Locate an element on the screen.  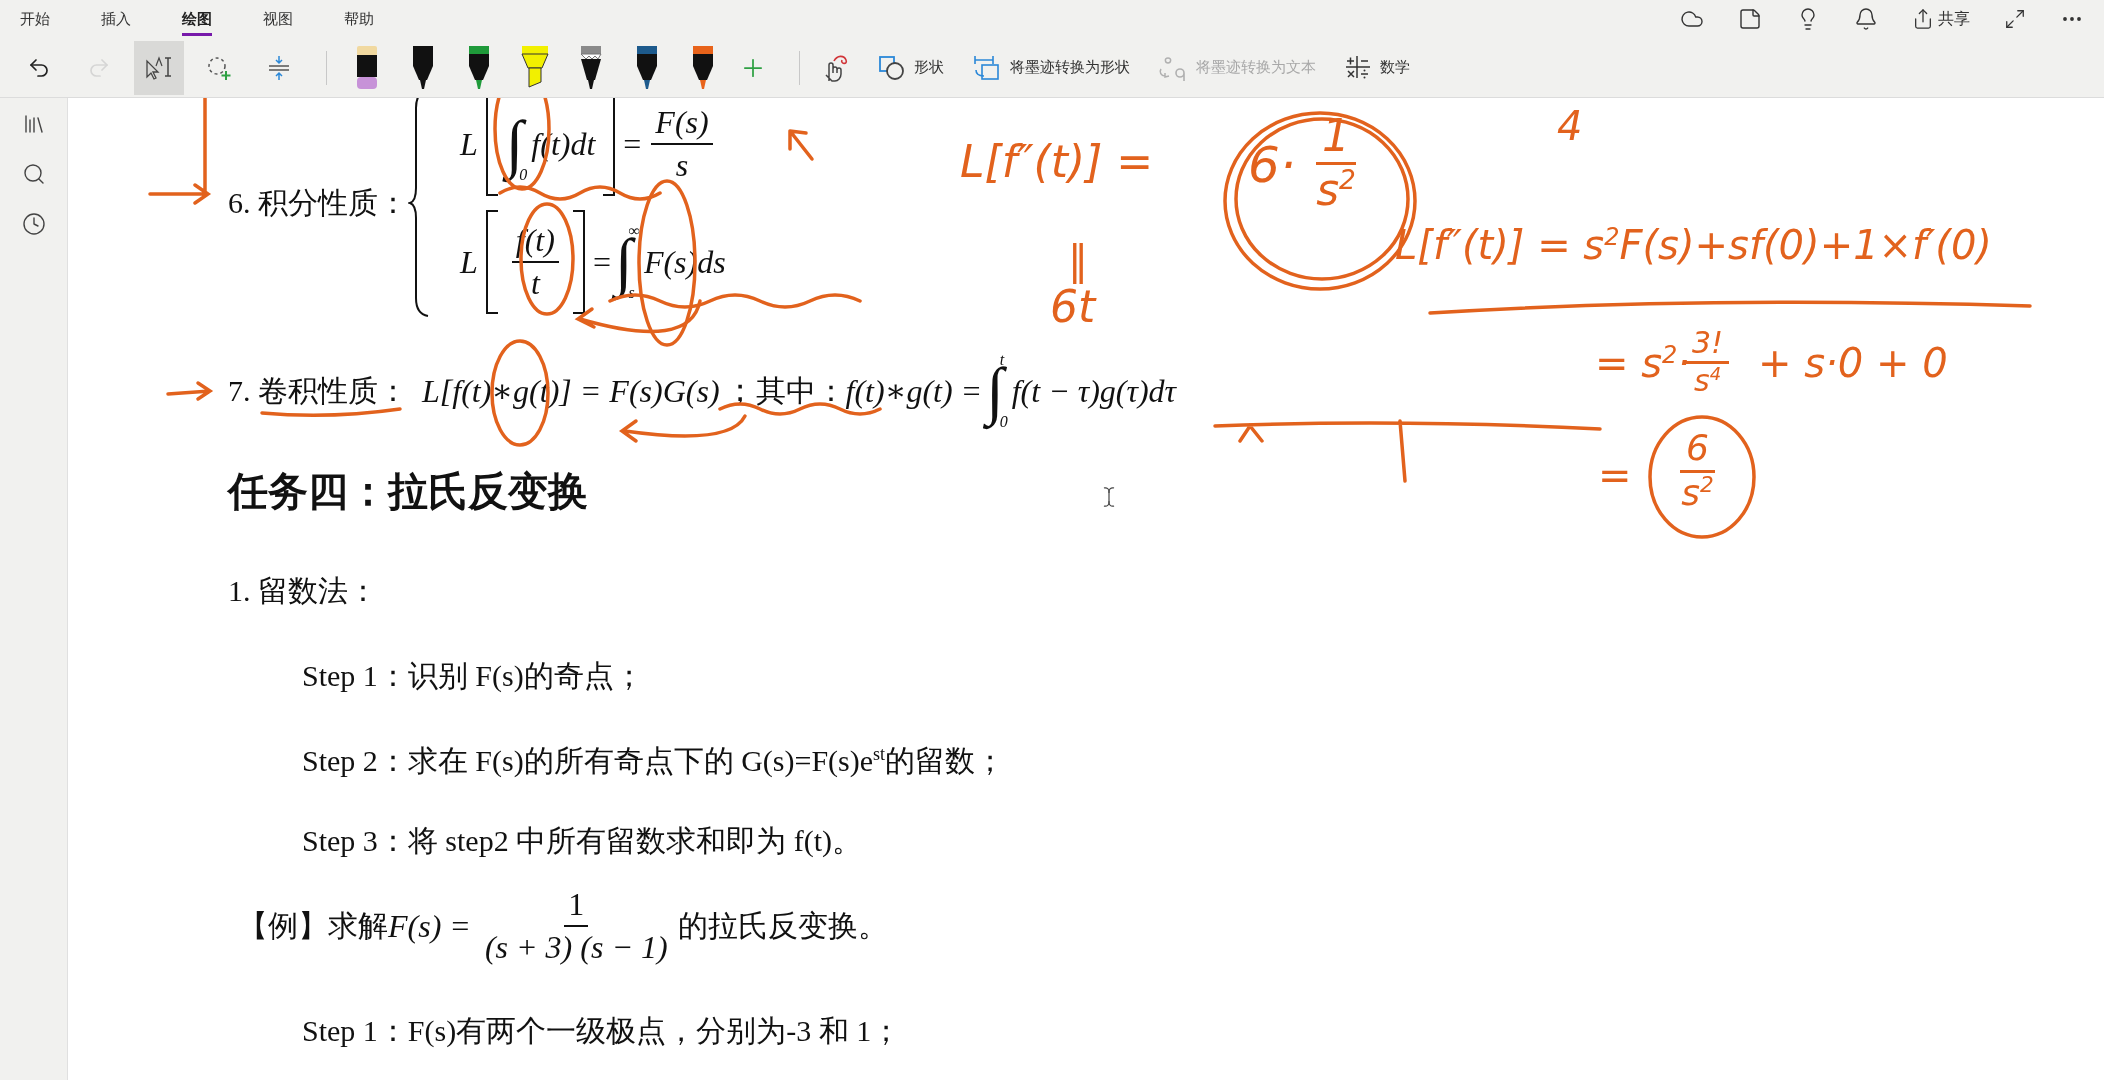
method-title: 1. 留数法： is located at coordinates (303, 590).